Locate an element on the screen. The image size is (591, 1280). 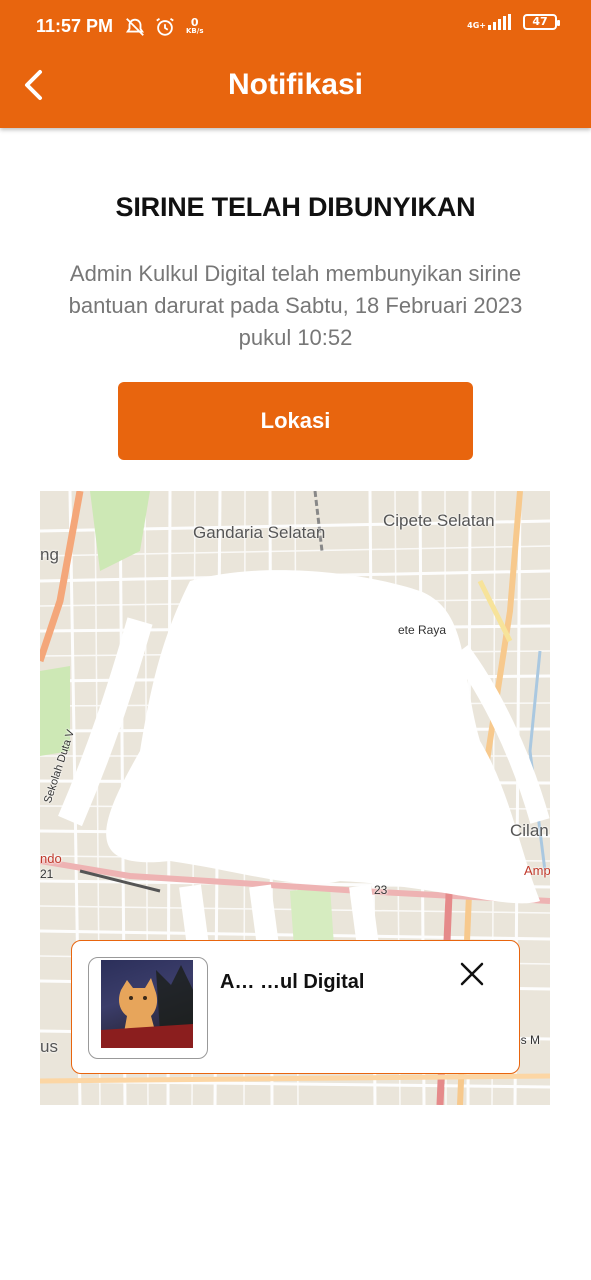
map-label: Cilan is located at coordinates (529, 830).